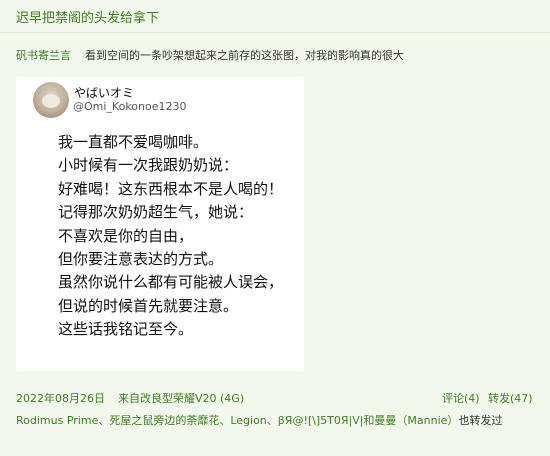 The image size is (550, 456). Describe the element at coordinates (126, 329) in the screenshot. I see `tweet-line: 这些话我铭记至今。` at that location.